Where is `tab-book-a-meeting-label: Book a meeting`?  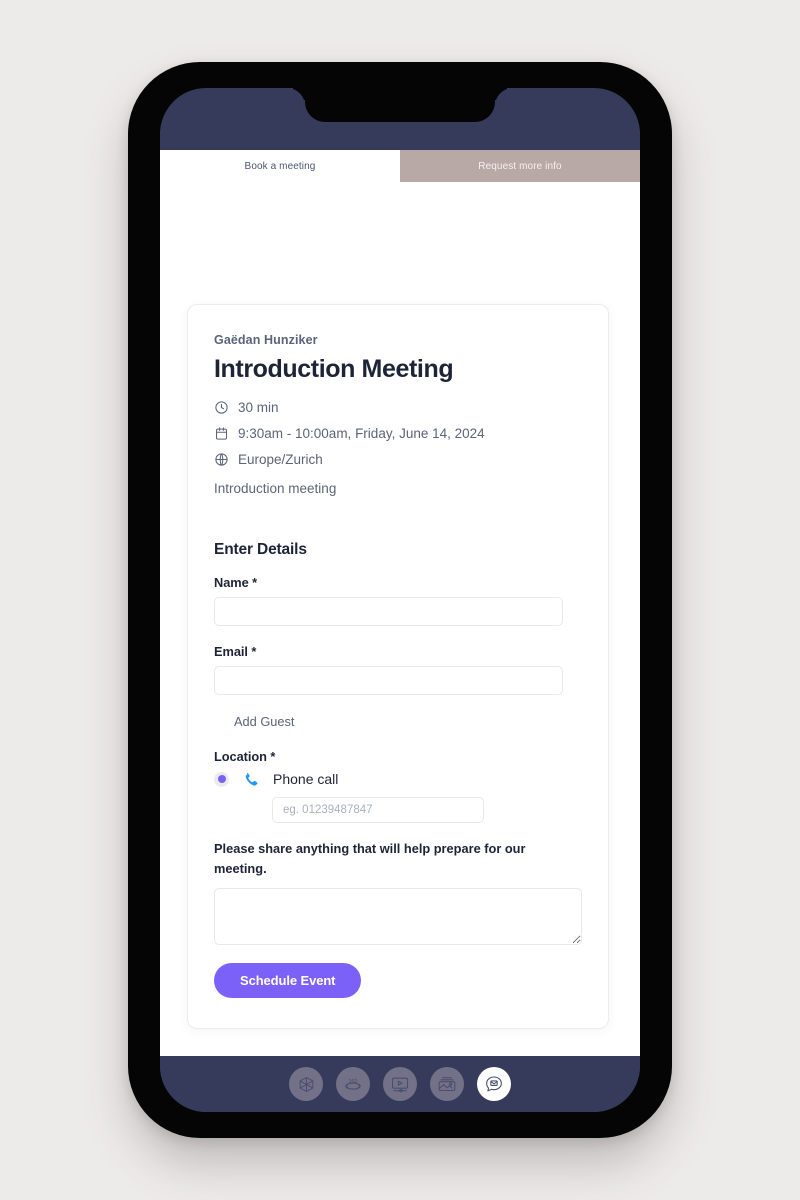 tab-book-a-meeting-label: Book a meeting is located at coordinates (280, 166).